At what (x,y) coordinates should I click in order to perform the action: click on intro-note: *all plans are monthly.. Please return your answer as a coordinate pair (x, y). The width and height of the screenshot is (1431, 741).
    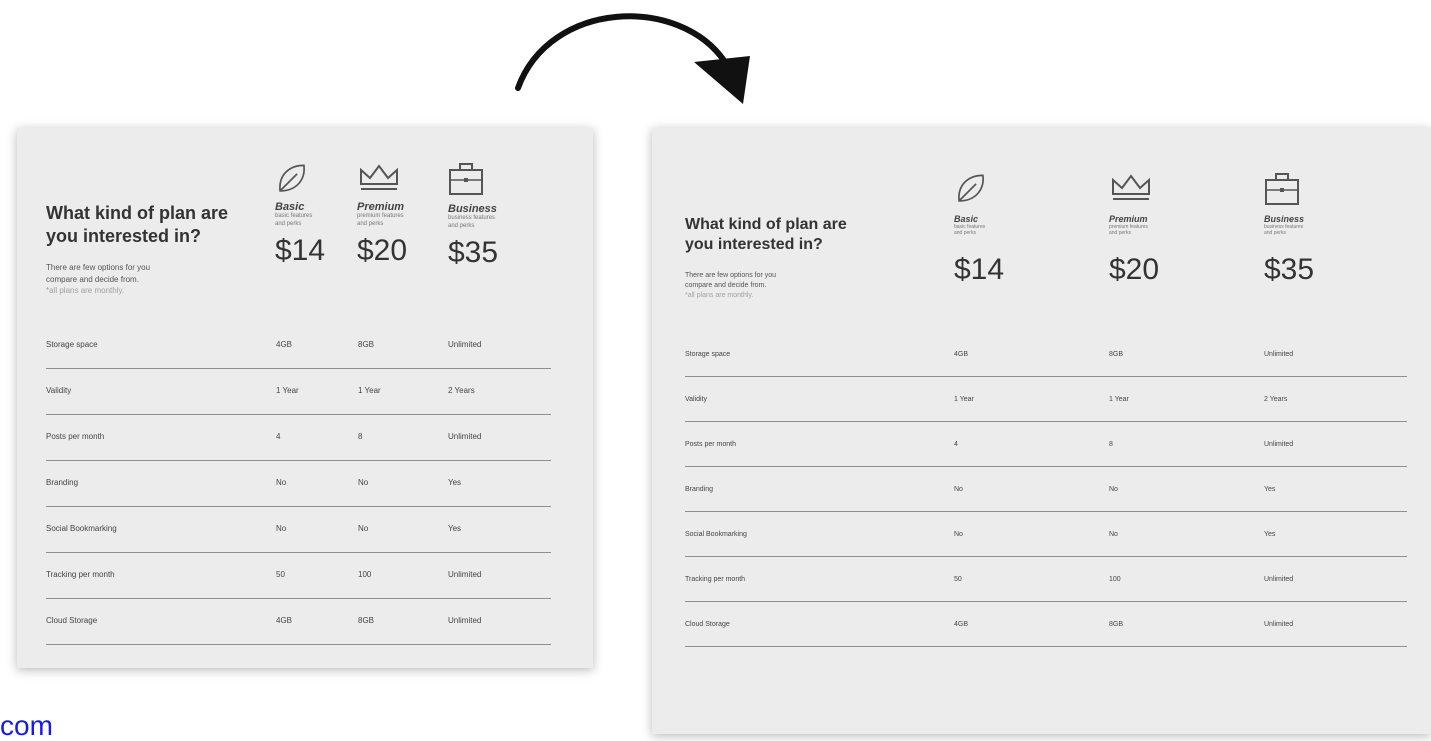
    Looking at the image, I should click on (85, 291).